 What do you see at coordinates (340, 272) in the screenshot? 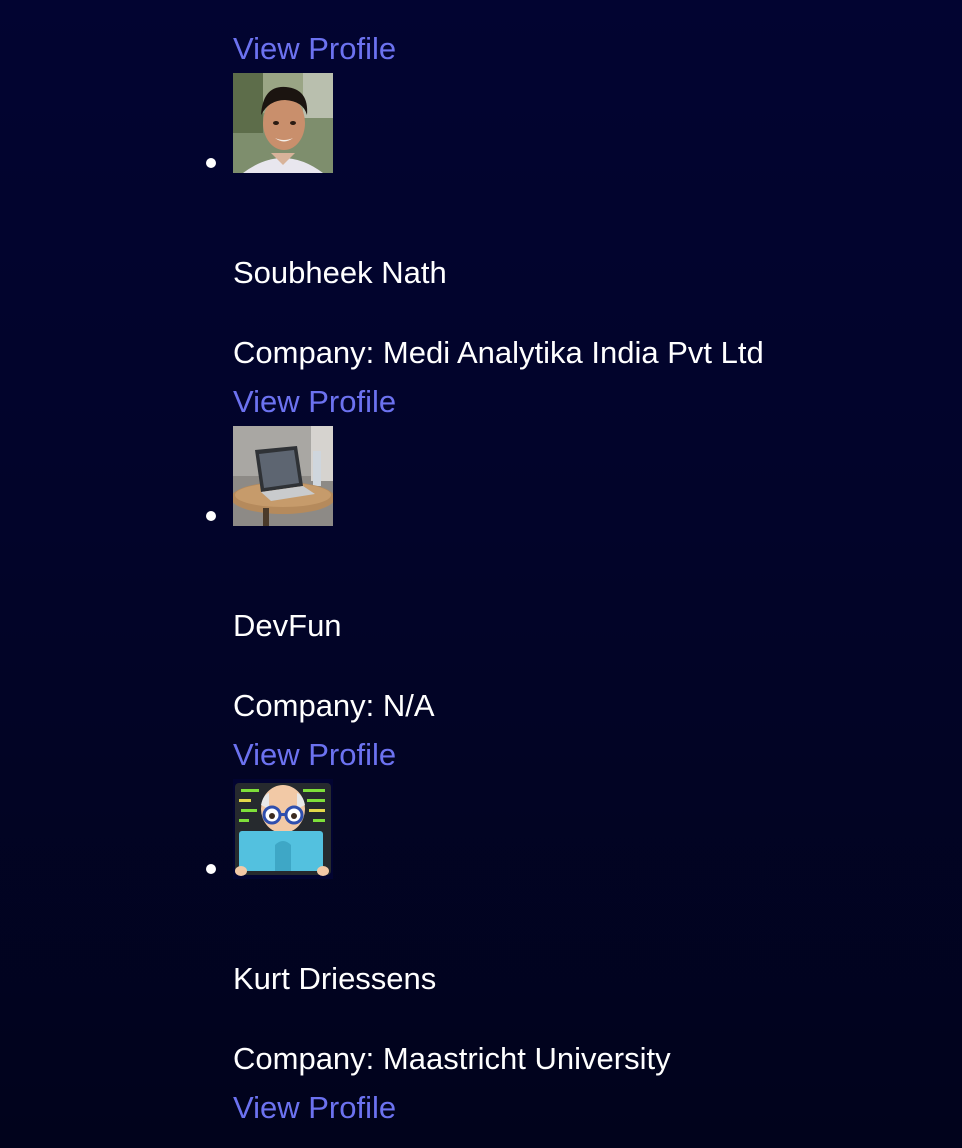
I see `profile-name: Soubheek Nath` at bounding box center [340, 272].